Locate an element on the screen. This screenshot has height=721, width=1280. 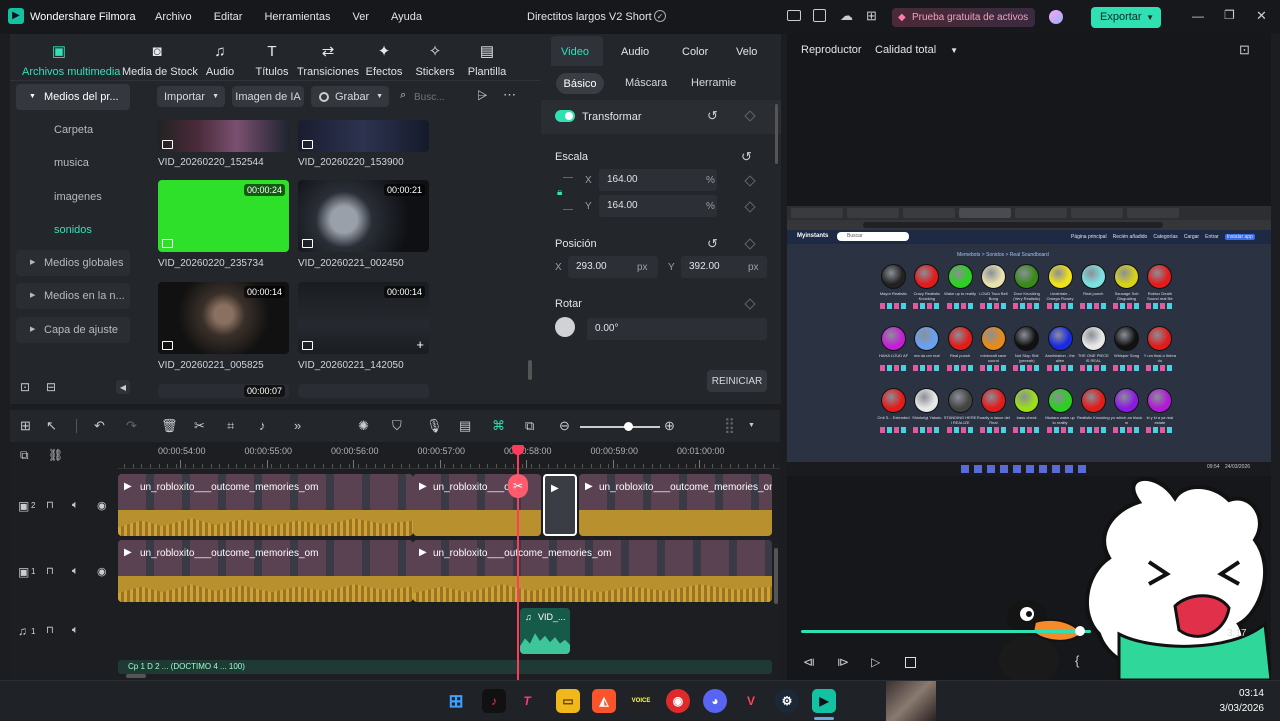
sound-button: Y um final a ñebra du is located at coordinates (1159, 355).